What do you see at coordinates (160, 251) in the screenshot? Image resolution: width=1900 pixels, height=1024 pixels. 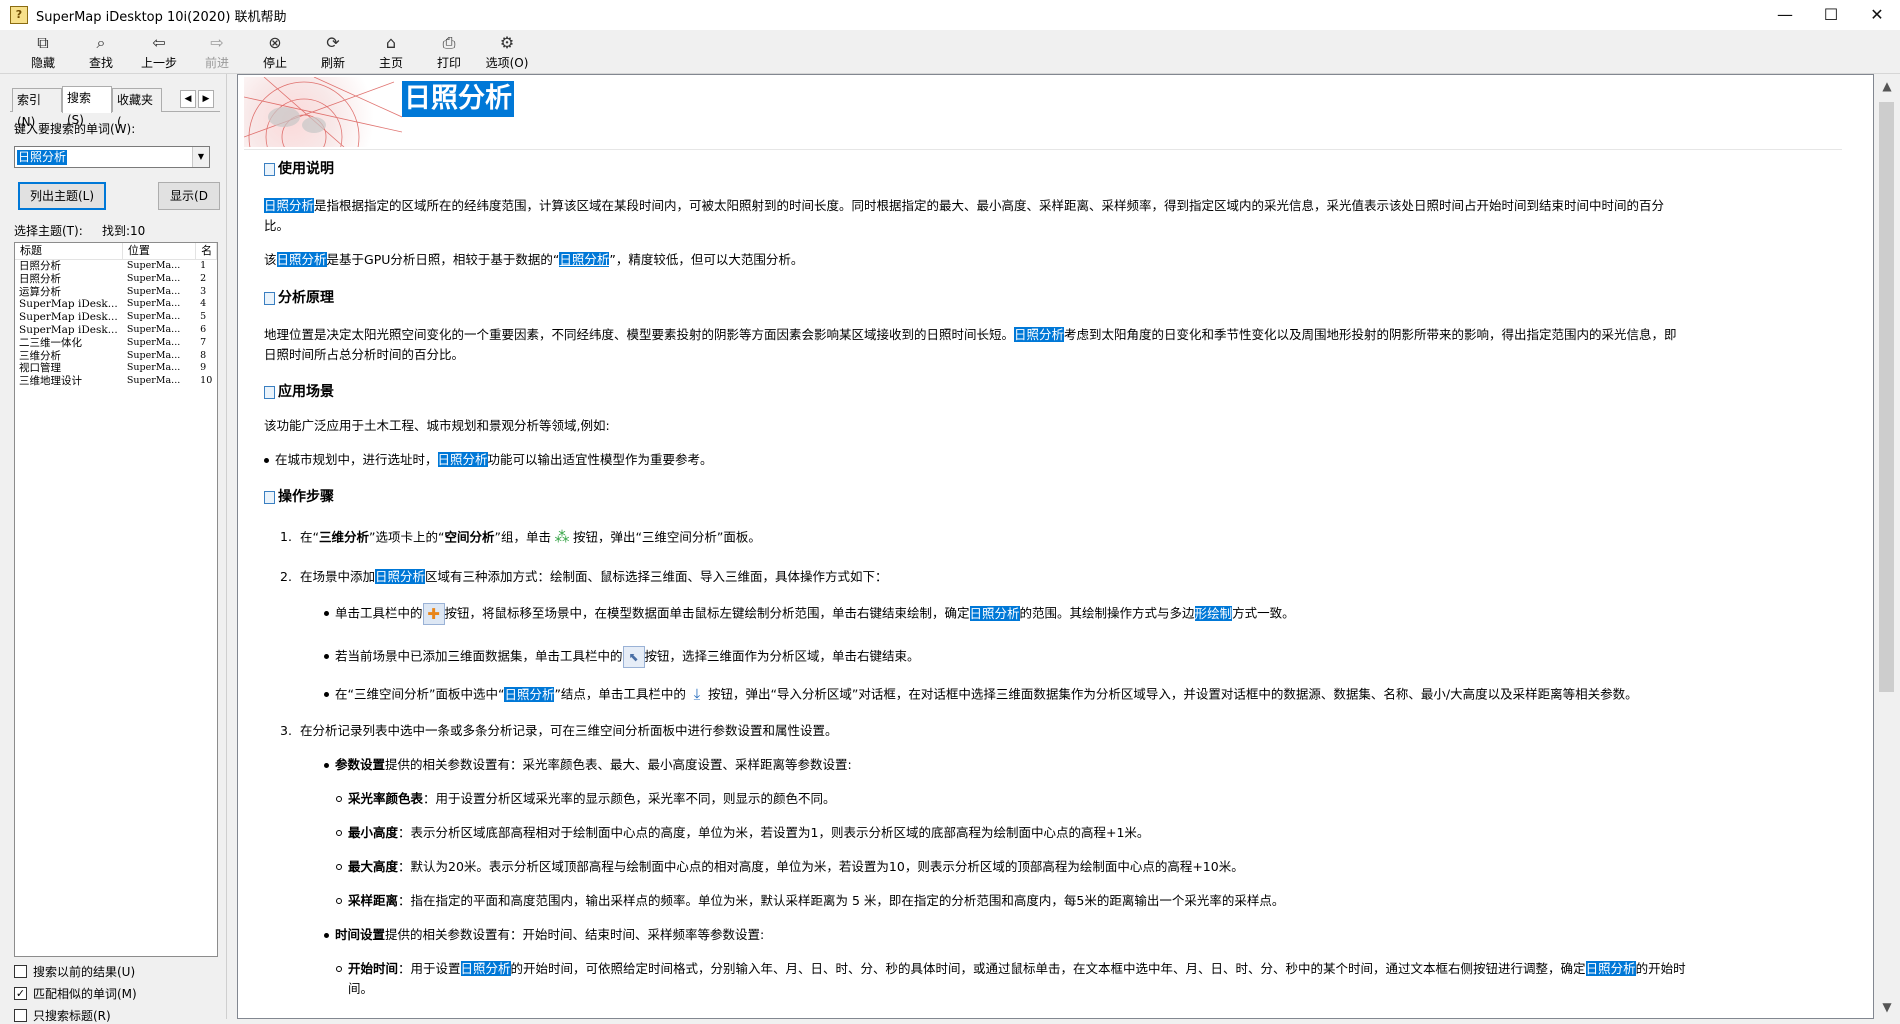 I see `column-location: 位置` at bounding box center [160, 251].